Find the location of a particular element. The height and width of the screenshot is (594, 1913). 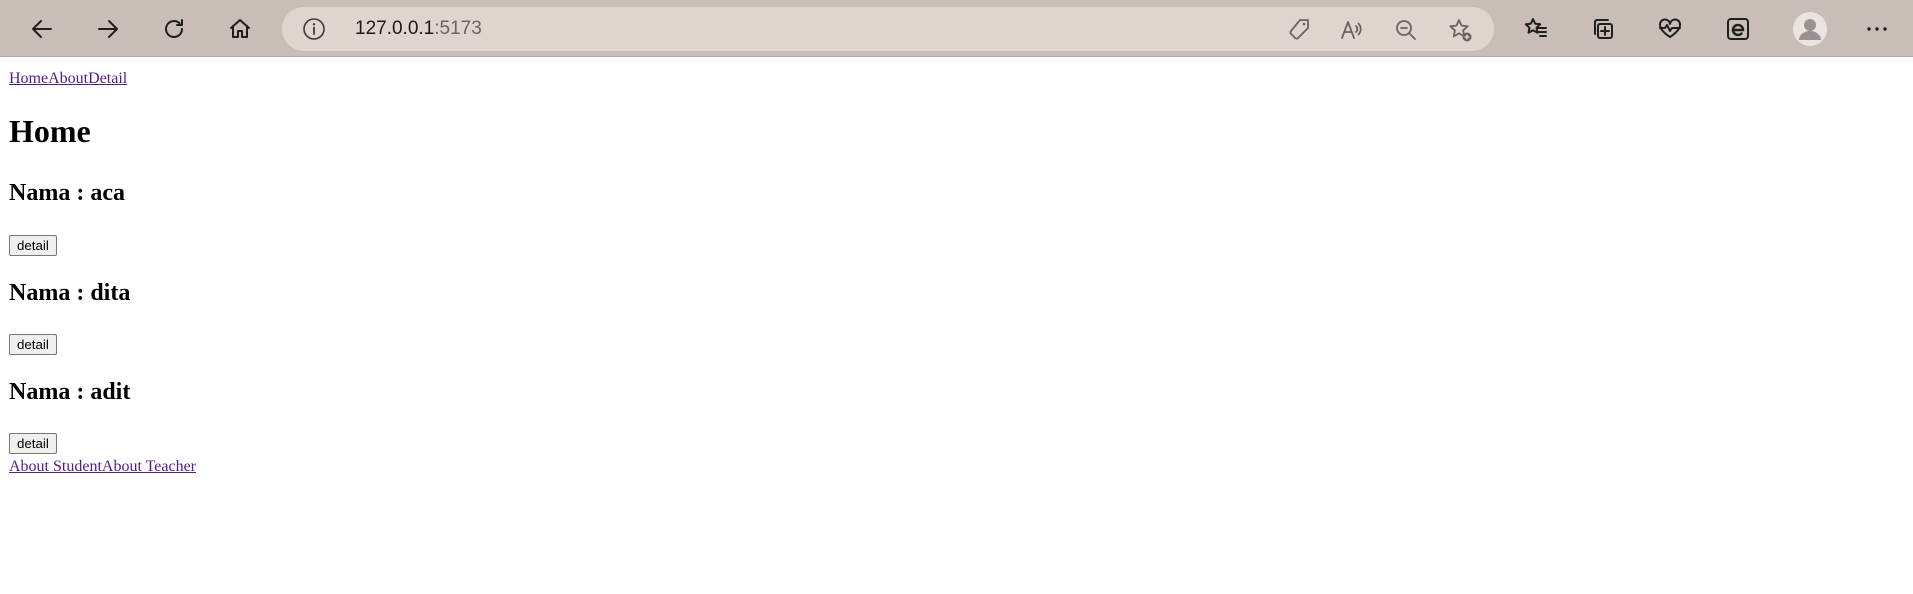

nav-link-home: Home is located at coordinates (28, 78).